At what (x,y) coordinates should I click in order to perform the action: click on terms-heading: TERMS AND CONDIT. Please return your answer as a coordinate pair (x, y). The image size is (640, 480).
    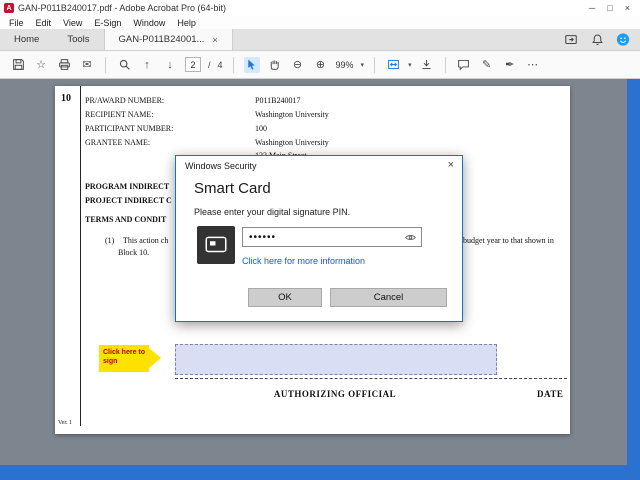
    Looking at the image, I should click on (126, 219).